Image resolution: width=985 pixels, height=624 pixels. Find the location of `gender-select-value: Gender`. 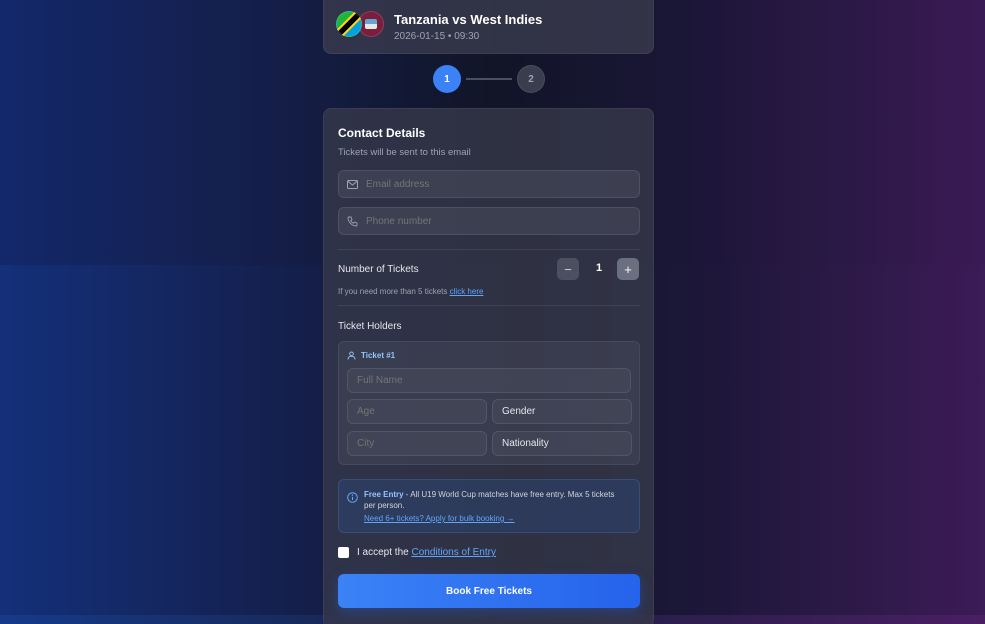

gender-select-value: Gender is located at coordinates (519, 411).